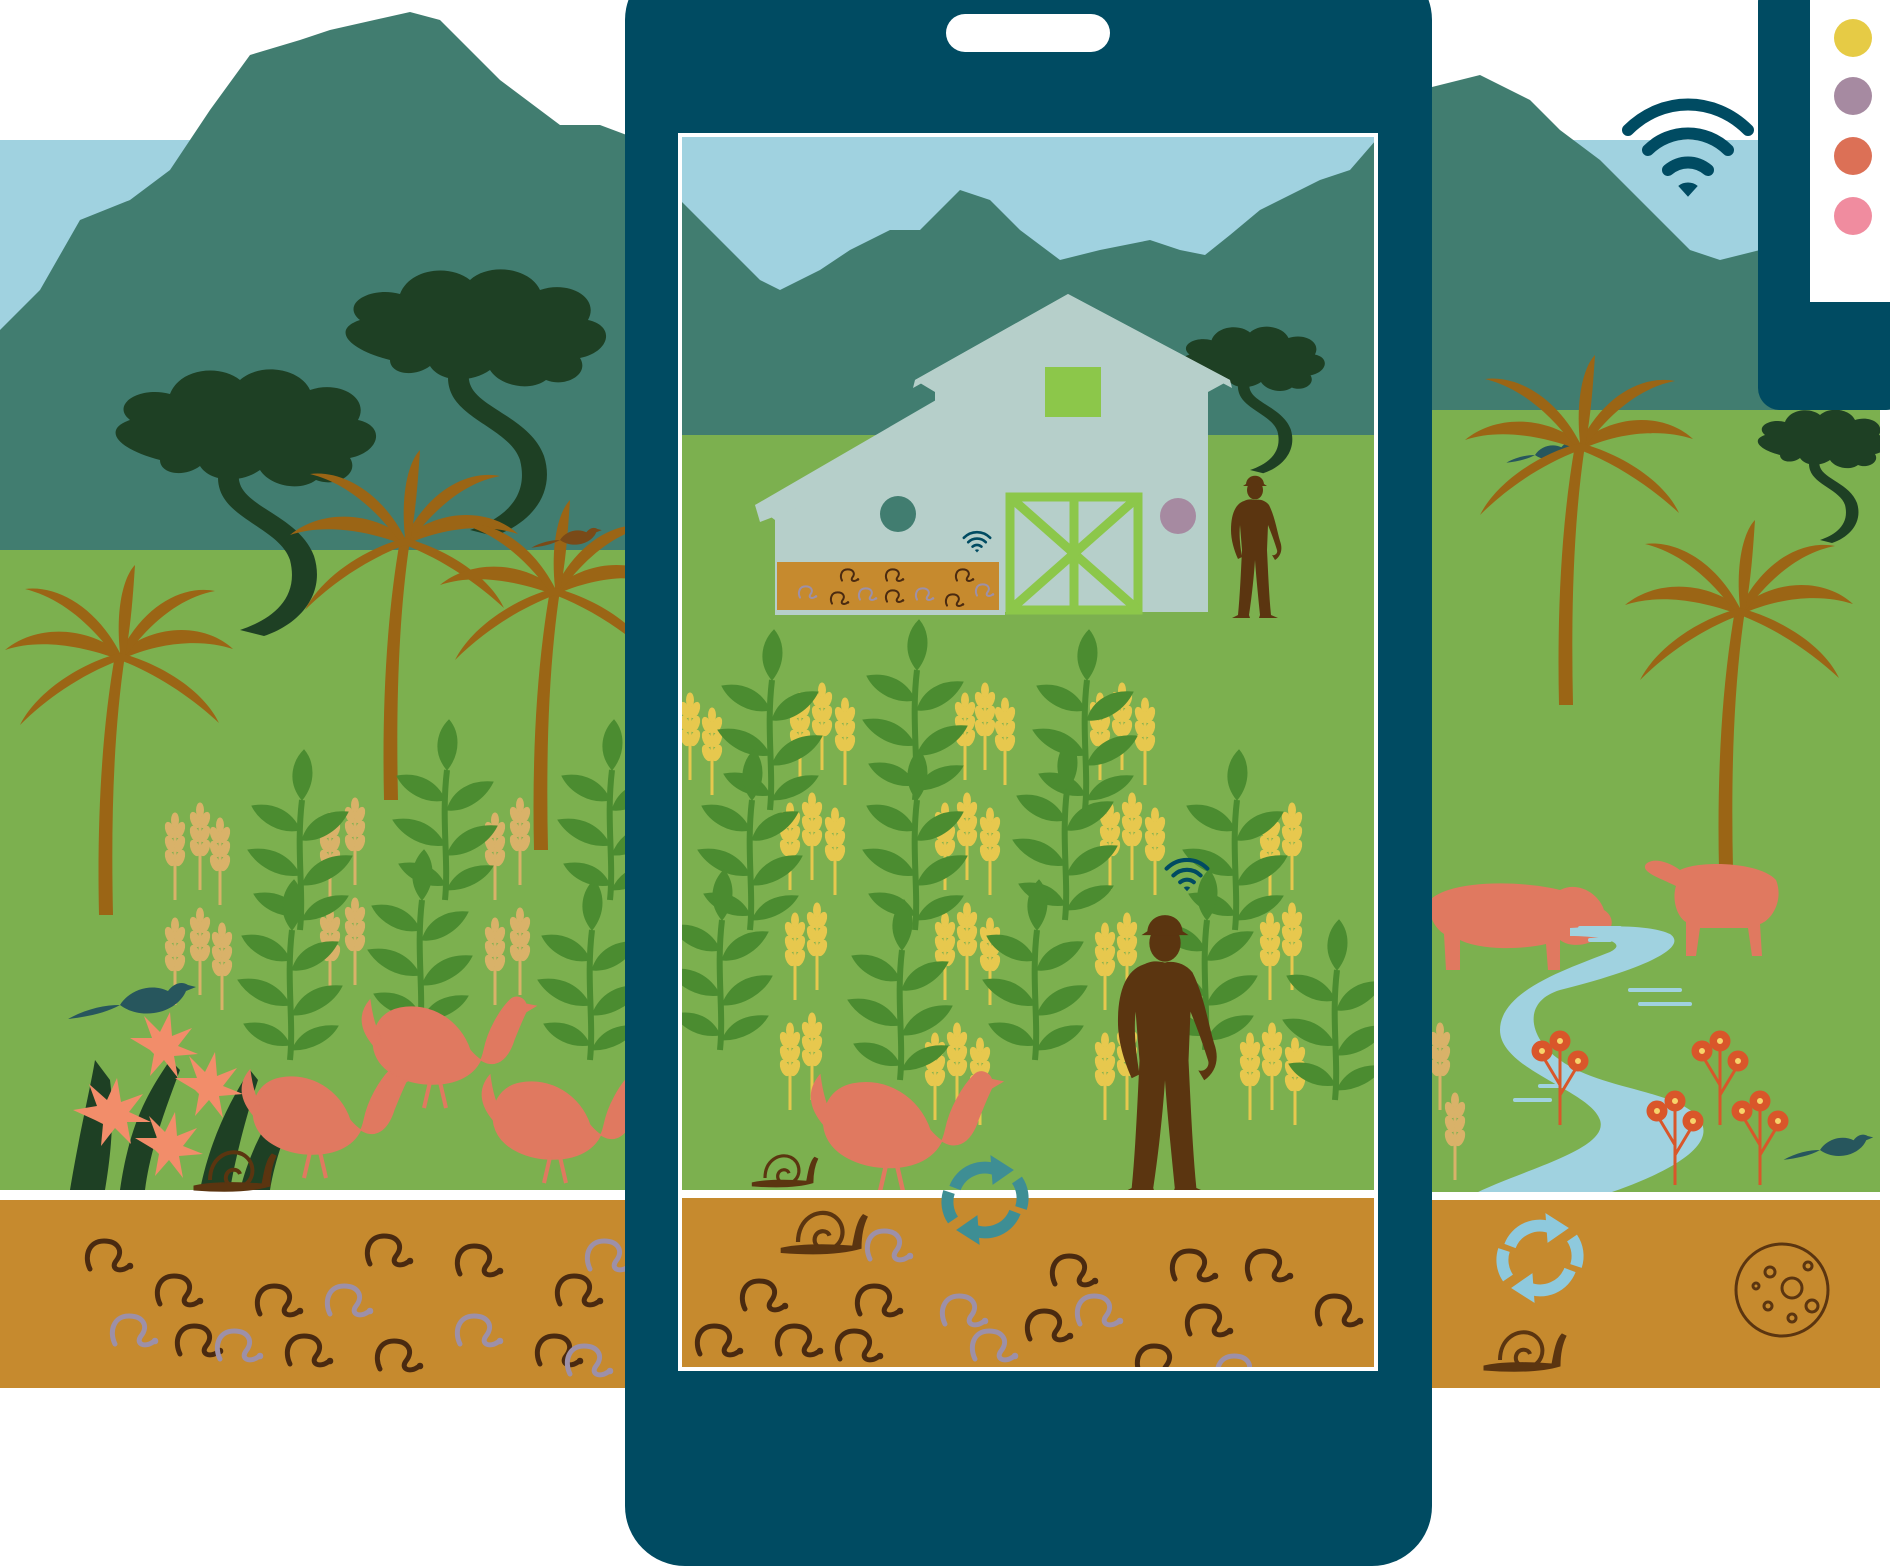 The width and height of the screenshot is (1890, 1566). I want to click on status-dot-yellow, so click(1853, 38).